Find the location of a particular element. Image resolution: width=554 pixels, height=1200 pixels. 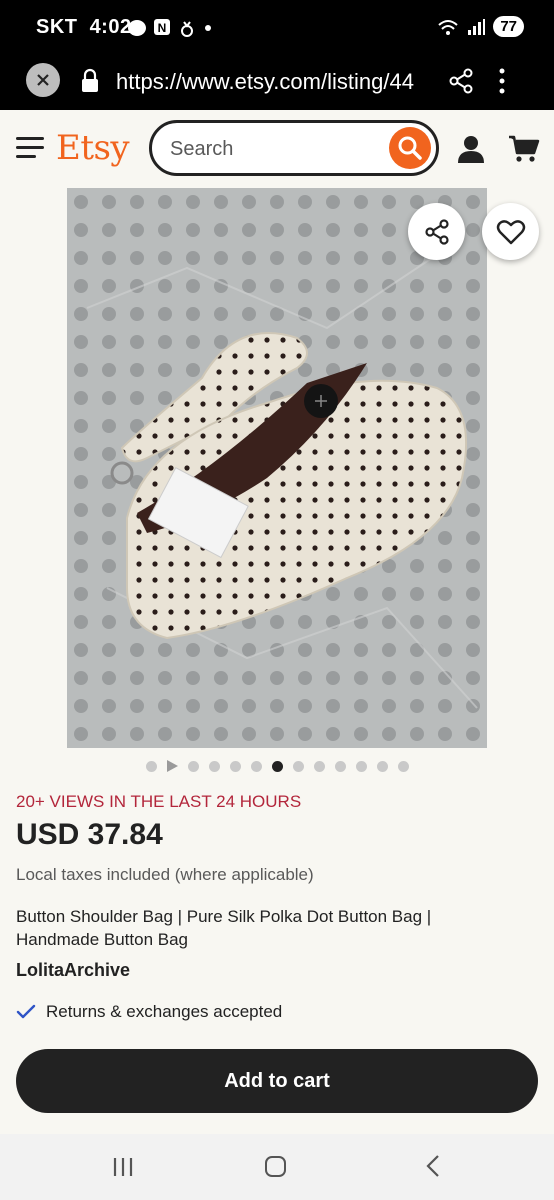

system-nav-bar is located at coordinates (277, 1167).